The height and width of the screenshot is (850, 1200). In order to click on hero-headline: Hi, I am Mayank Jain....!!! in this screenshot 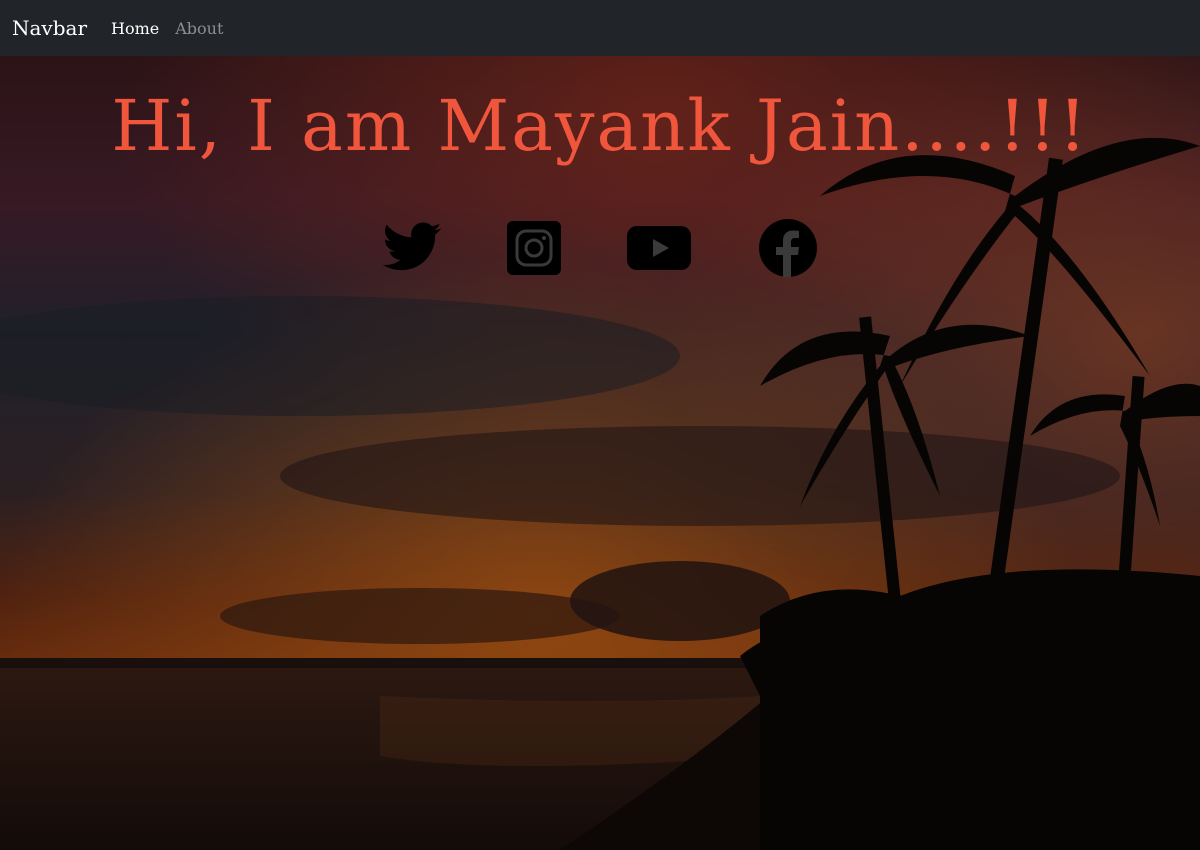, I will do `click(600, 126)`.